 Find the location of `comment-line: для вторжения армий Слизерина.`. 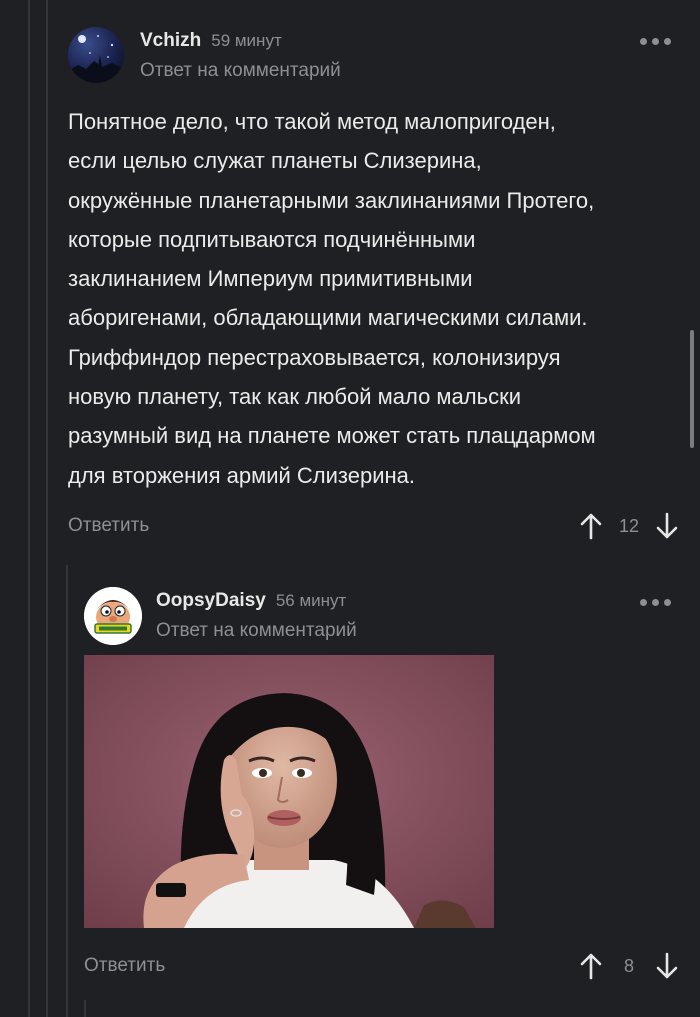

comment-line: для вторжения армий Слизерина. is located at coordinates (242, 475).